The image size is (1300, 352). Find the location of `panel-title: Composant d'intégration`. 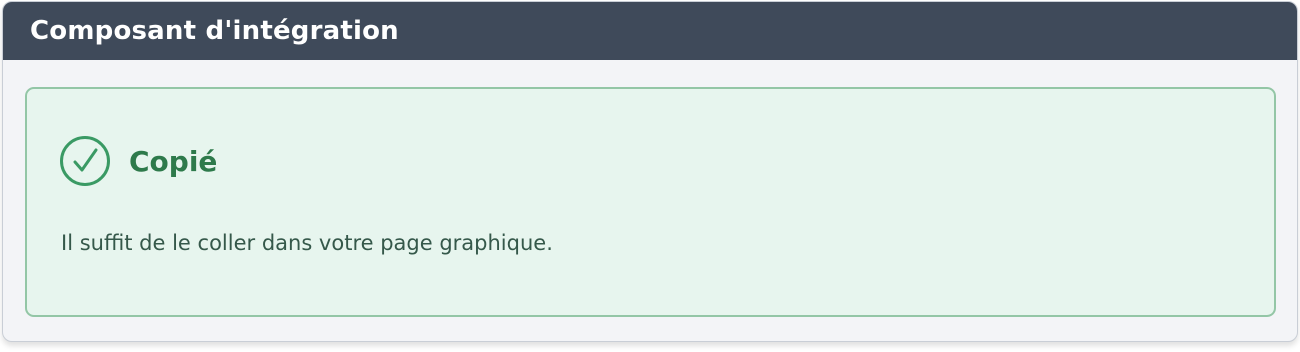

panel-title: Composant d'intégration is located at coordinates (214, 31).